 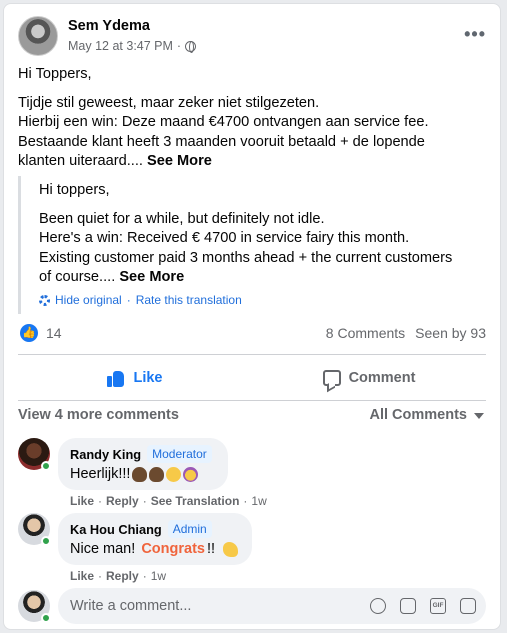 What do you see at coordinates (252, 37) in the screenshot?
I see `post-header: Sem Ydema May 12 at 3:47 PM · •••` at bounding box center [252, 37].